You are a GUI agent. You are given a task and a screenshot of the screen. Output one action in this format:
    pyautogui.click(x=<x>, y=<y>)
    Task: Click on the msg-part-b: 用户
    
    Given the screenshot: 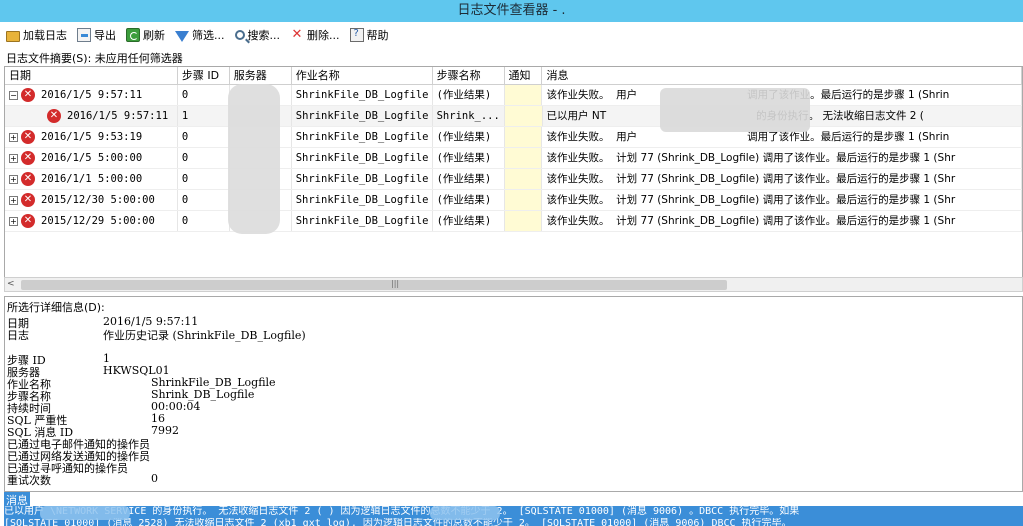 What is the action you would take?
    pyautogui.click(x=627, y=95)
    